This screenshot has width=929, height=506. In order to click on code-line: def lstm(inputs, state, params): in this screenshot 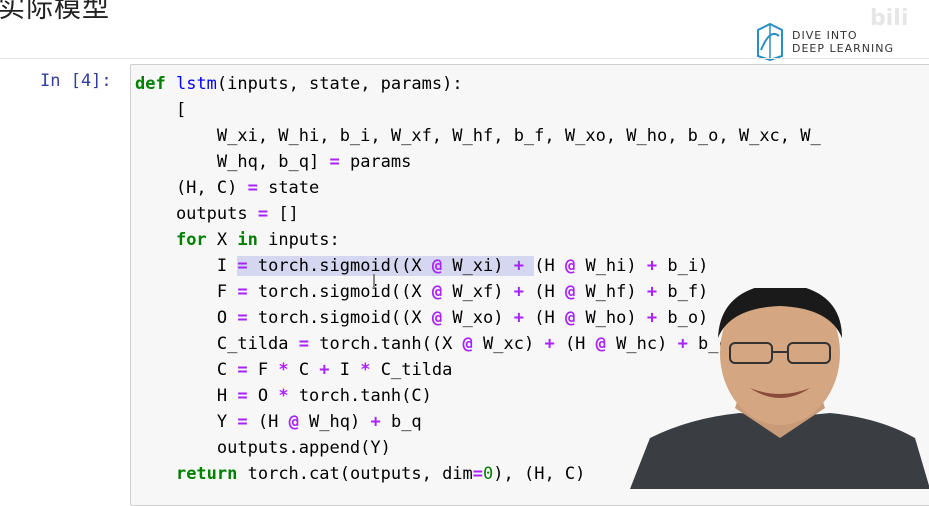, I will do `click(299, 84)`.